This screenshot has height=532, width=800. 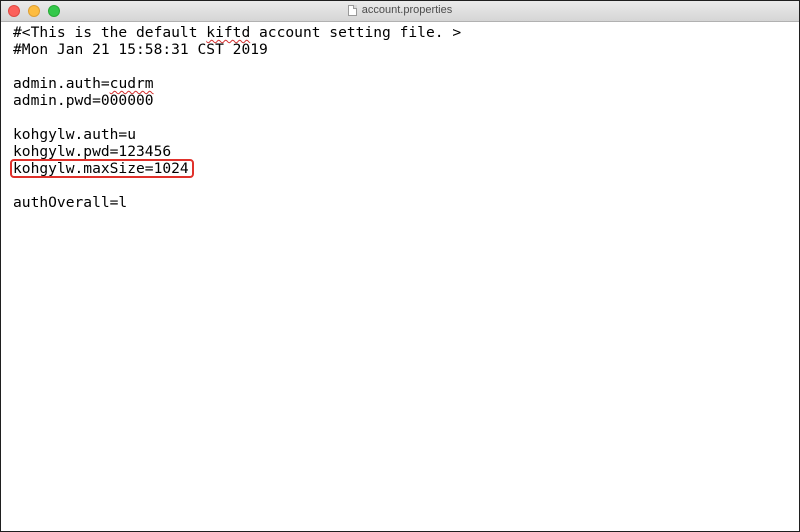 What do you see at coordinates (407, 10) in the screenshot?
I see `window-title-text: account.properties` at bounding box center [407, 10].